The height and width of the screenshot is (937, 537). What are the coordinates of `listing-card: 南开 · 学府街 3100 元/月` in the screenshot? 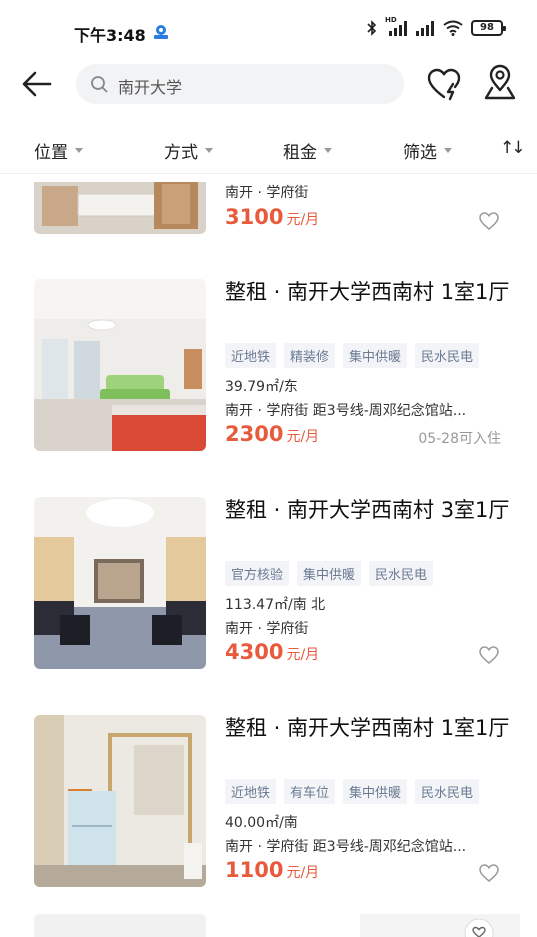 It's located at (268, 208).